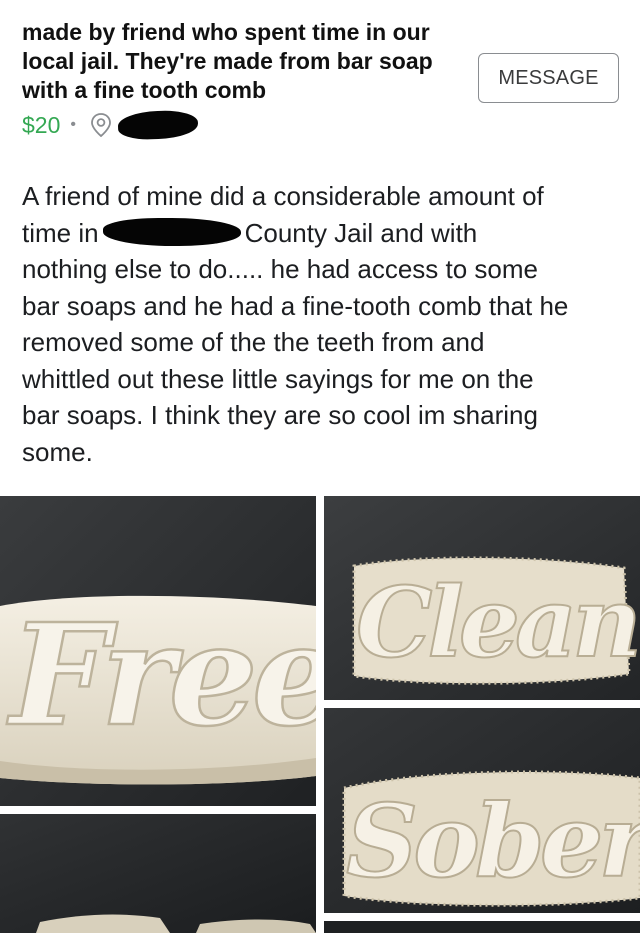  Describe the element at coordinates (482, 927) in the screenshot. I see `photo-strip` at that location.